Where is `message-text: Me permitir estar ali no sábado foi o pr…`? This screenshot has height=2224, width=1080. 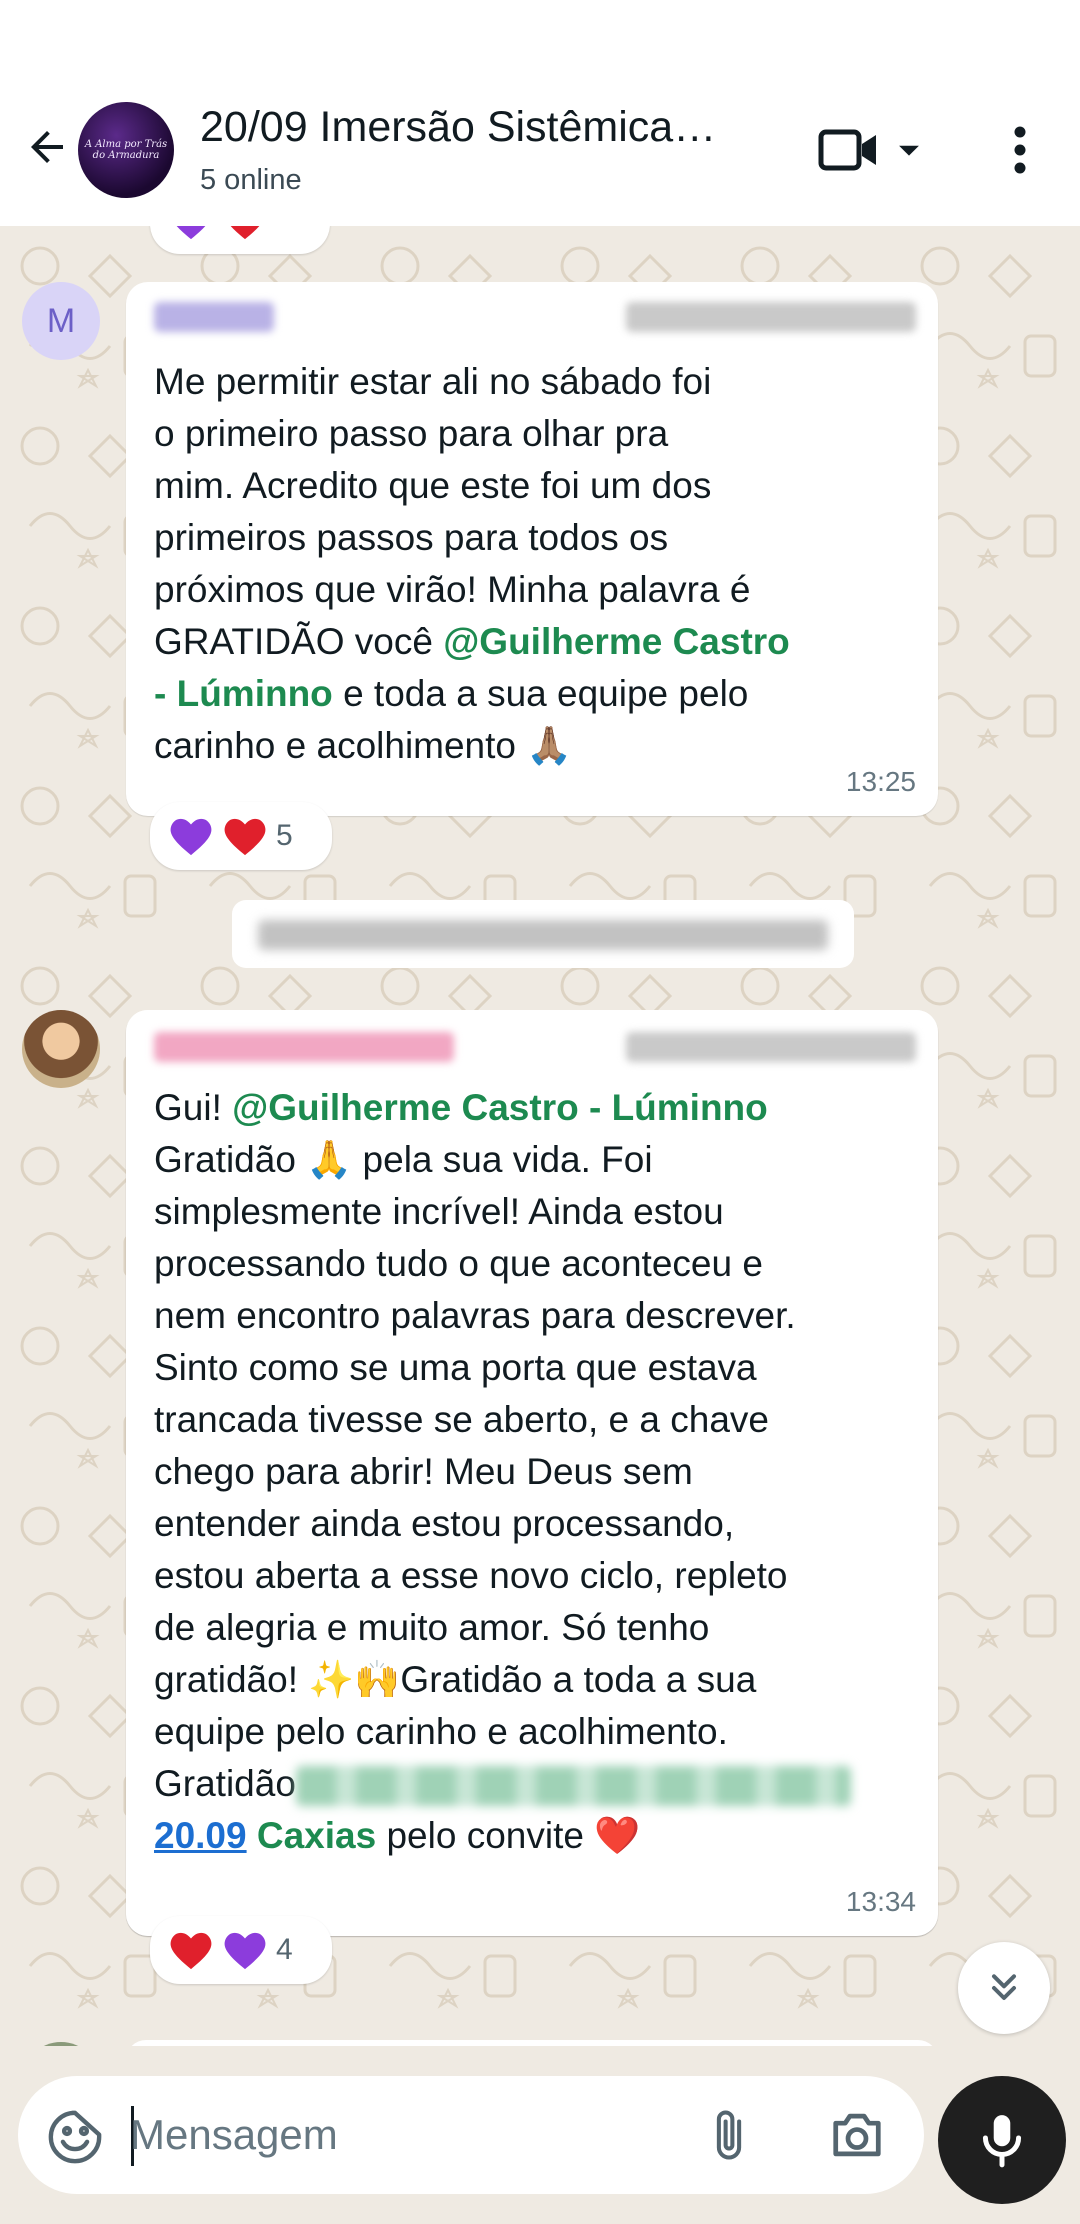 message-text: Me permitir estar ali no sábado foi o pr… is located at coordinates (472, 563).